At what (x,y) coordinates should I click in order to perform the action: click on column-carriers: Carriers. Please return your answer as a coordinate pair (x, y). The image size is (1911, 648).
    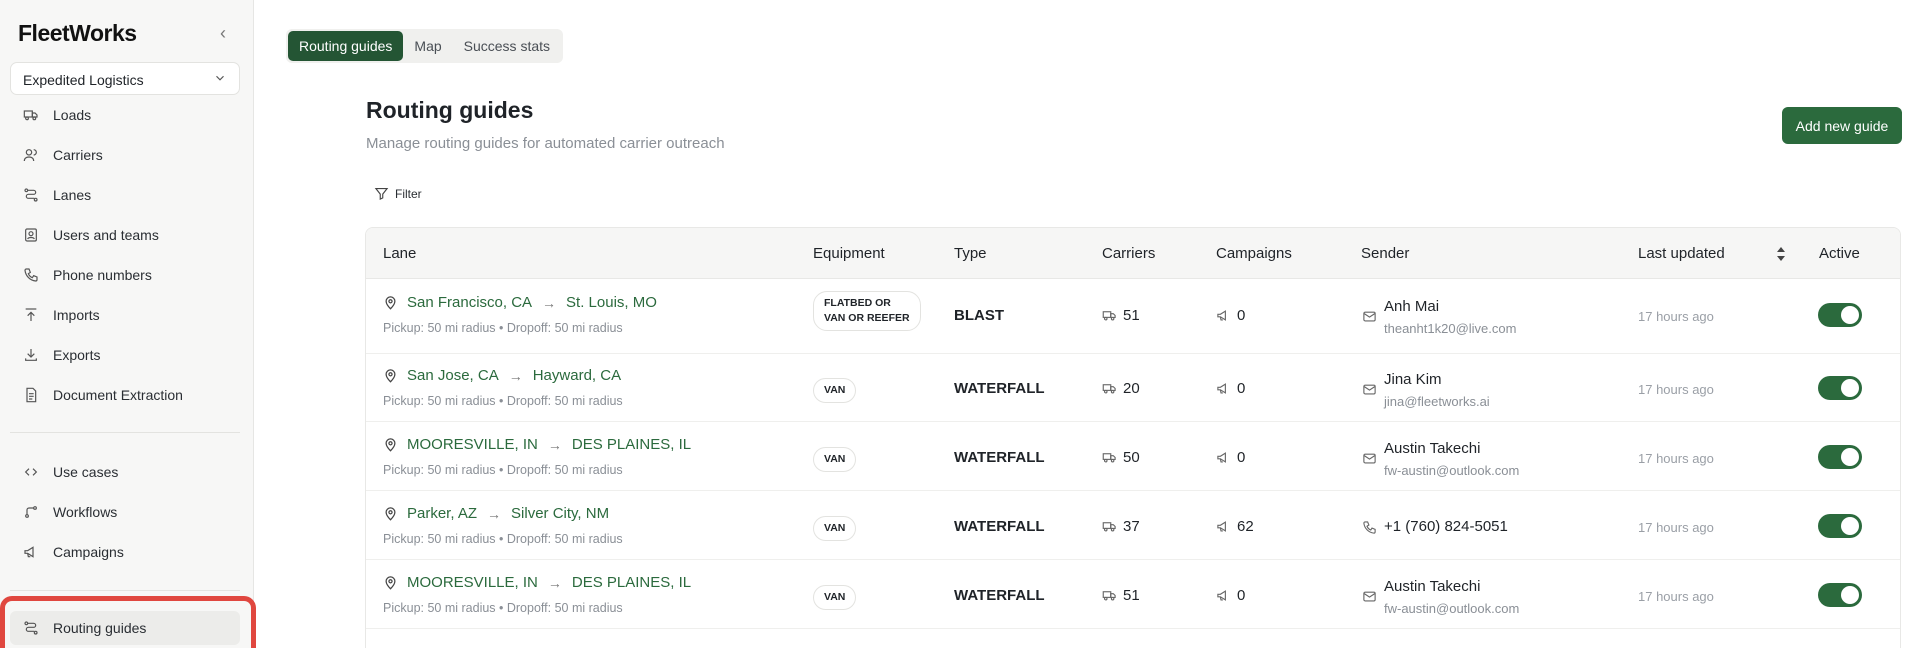
    Looking at the image, I should click on (1128, 253).